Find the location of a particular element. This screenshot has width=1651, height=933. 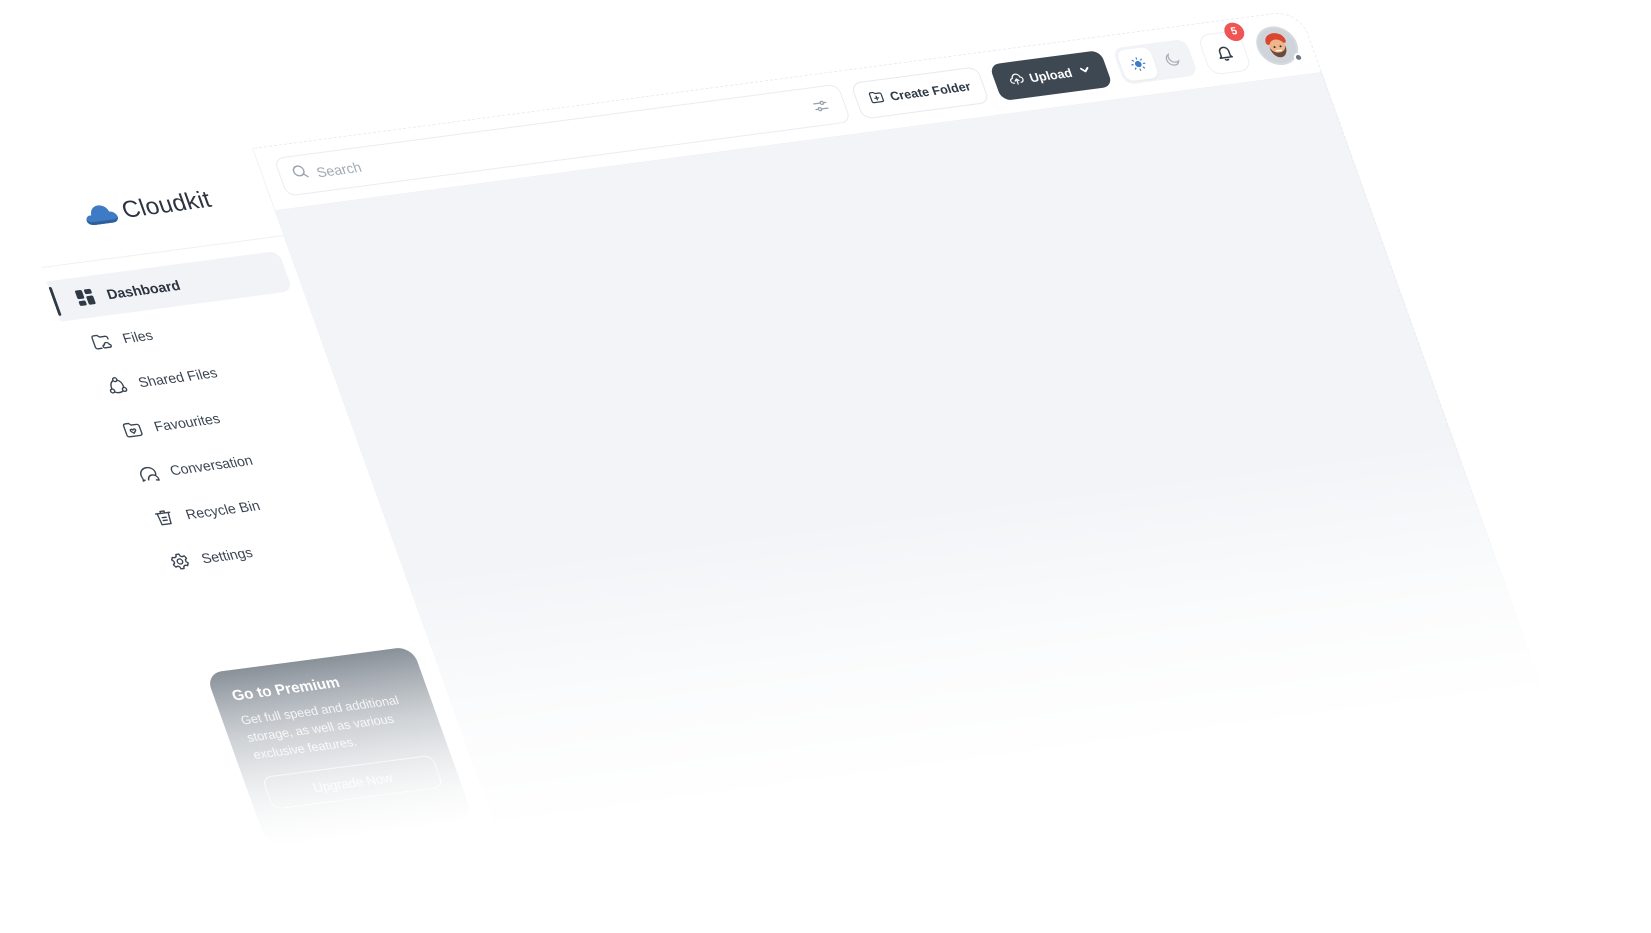

upload-label: Upload is located at coordinates (1051, 75).